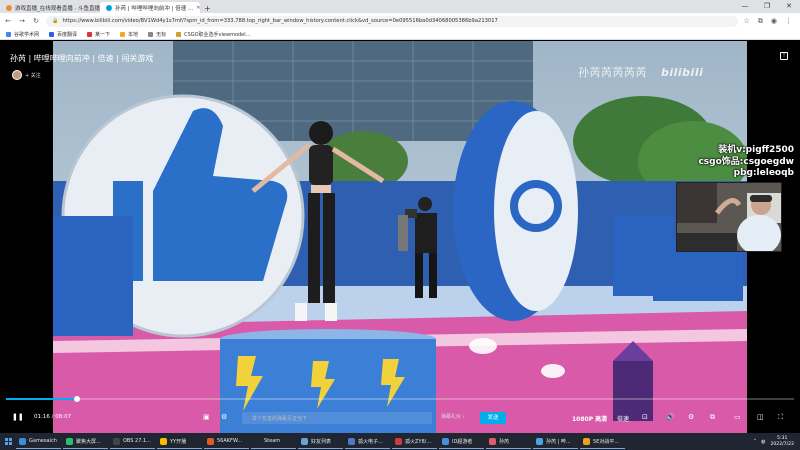 This screenshot has width=800, height=450. What do you see at coordinates (774, 21) in the screenshot?
I see `profile-icon: ◉` at bounding box center [774, 21].